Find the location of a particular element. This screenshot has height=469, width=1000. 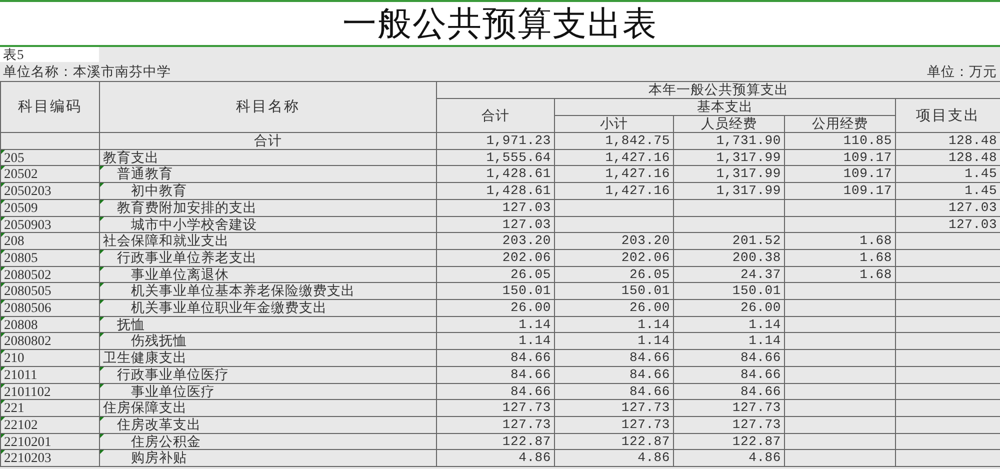

header-cell: 本年一般公共预算支出 is located at coordinates (718, 90).